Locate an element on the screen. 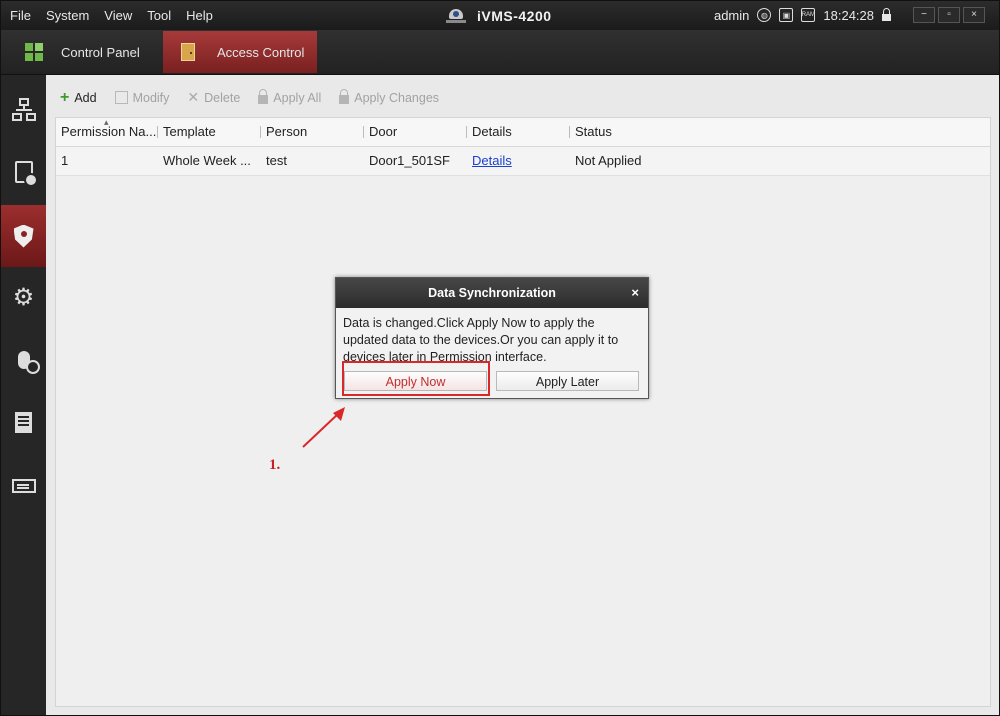  control-panel-grid-icon is located at coordinates (34, 52).